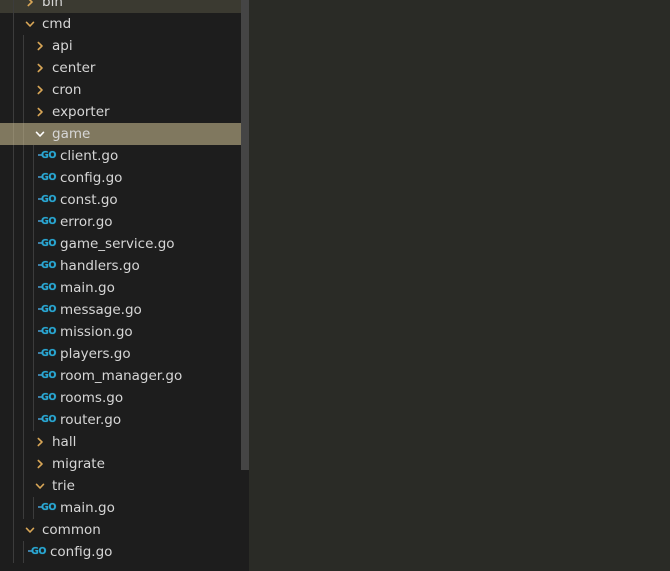 Image resolution: width=670 pixels, height=571 pixels. I want to click on tree-folder-row: cron, so click(124, 90).